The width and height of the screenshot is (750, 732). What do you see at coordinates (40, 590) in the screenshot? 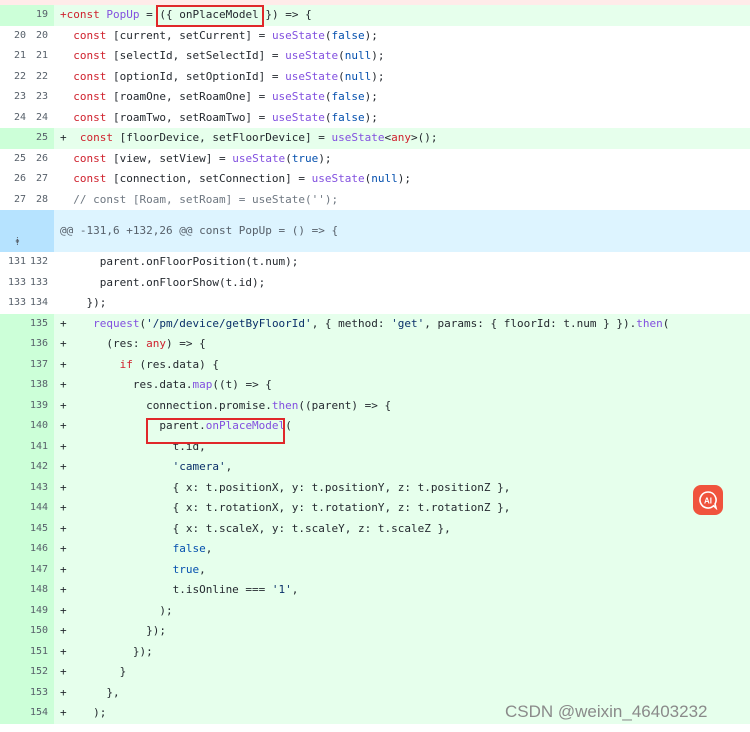
I see `new-line-number: 148` at bounding box center [40, 590].